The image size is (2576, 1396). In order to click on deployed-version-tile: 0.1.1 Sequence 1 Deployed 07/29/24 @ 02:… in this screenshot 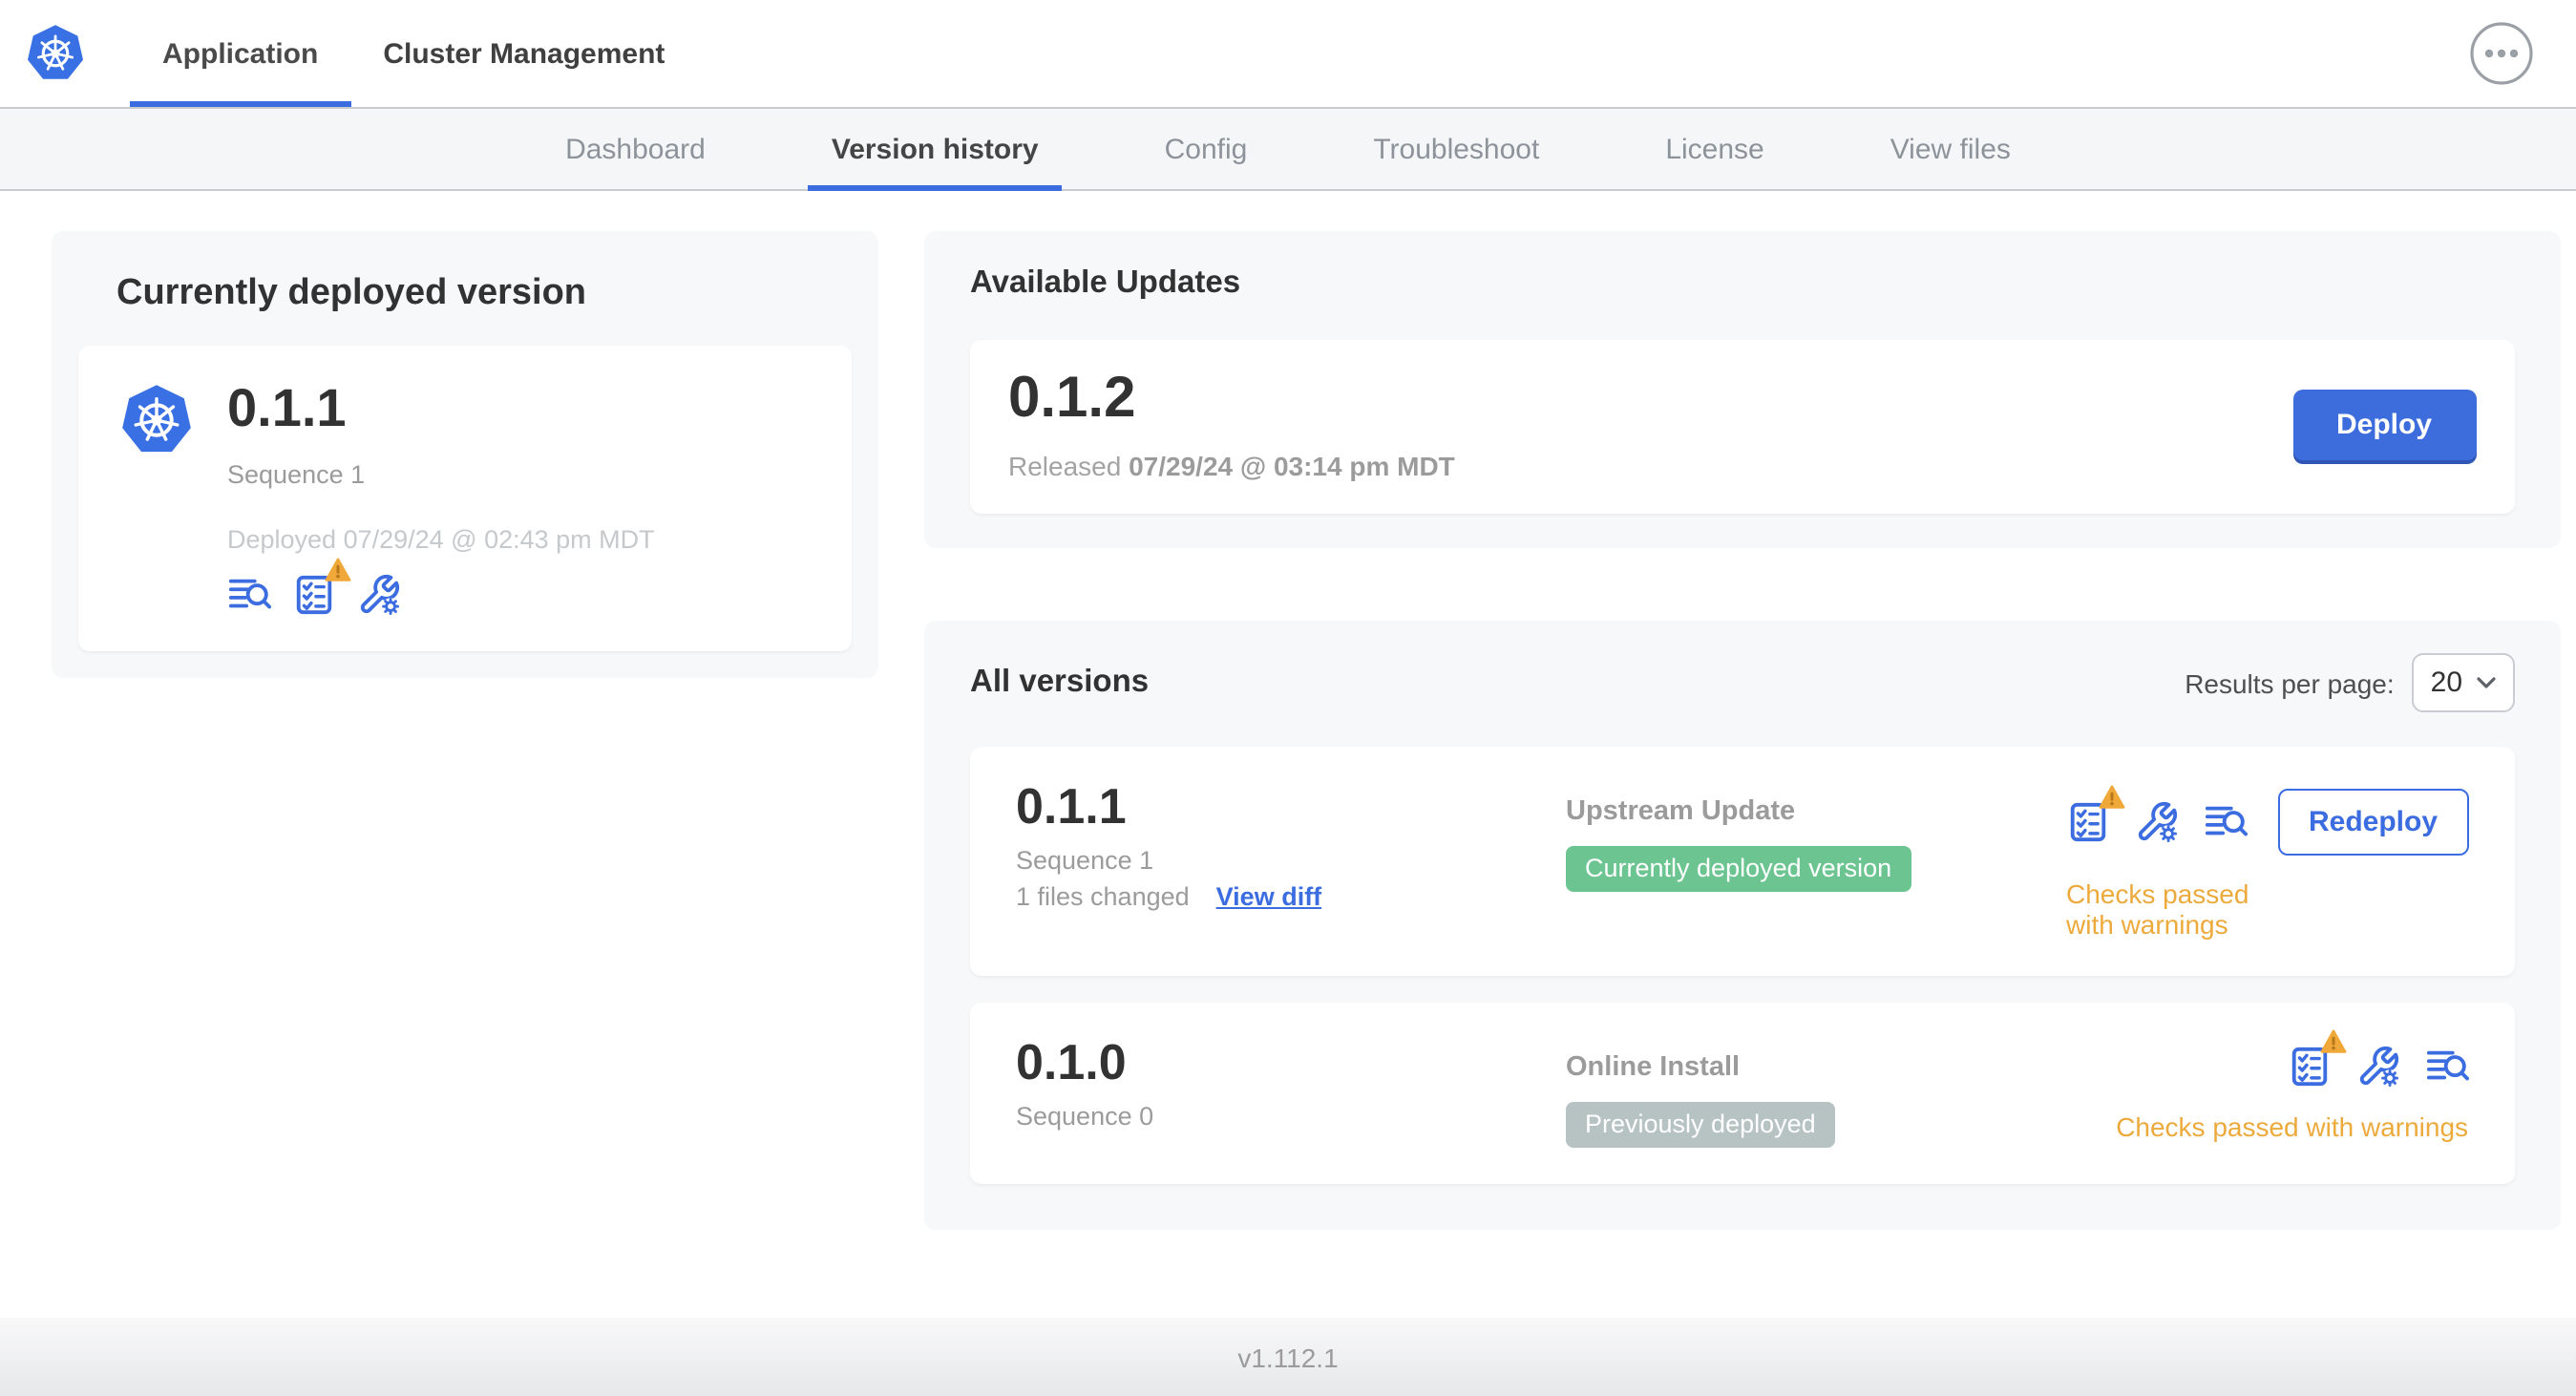, I will do `click(465, 498)`.